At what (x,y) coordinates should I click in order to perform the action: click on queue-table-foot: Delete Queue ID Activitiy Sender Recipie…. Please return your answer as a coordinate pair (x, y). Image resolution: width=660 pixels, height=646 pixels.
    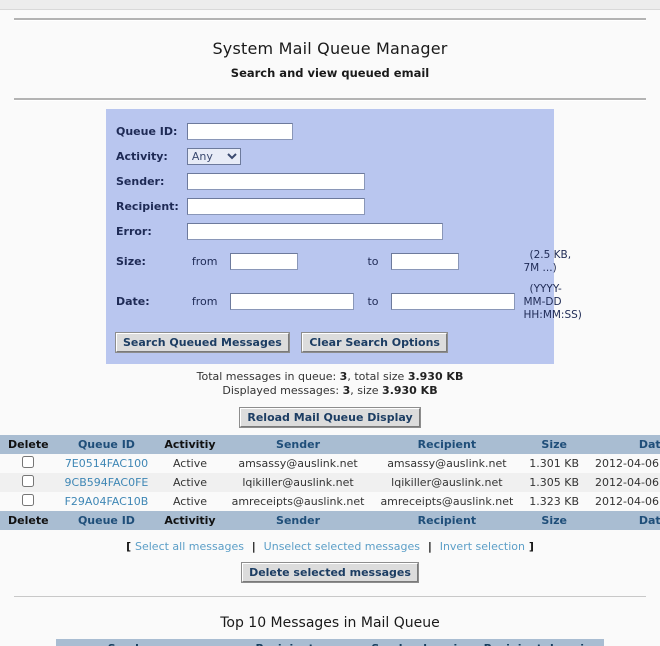
    Looking at the image, I should click on (330, 520).